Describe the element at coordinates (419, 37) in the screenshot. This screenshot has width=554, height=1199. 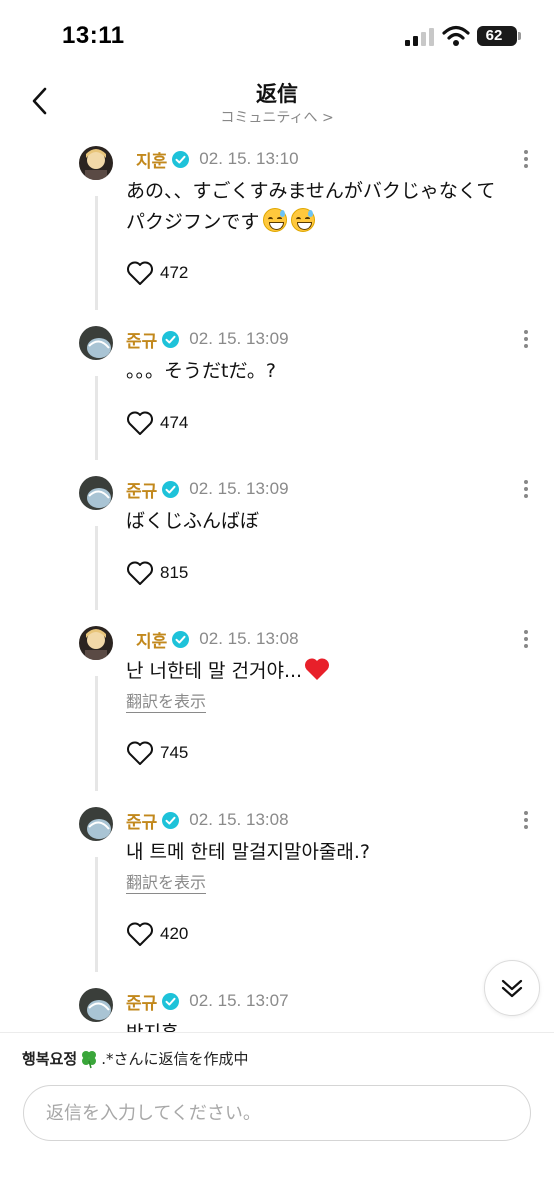
I see `cellular-signal-icon` at that location.